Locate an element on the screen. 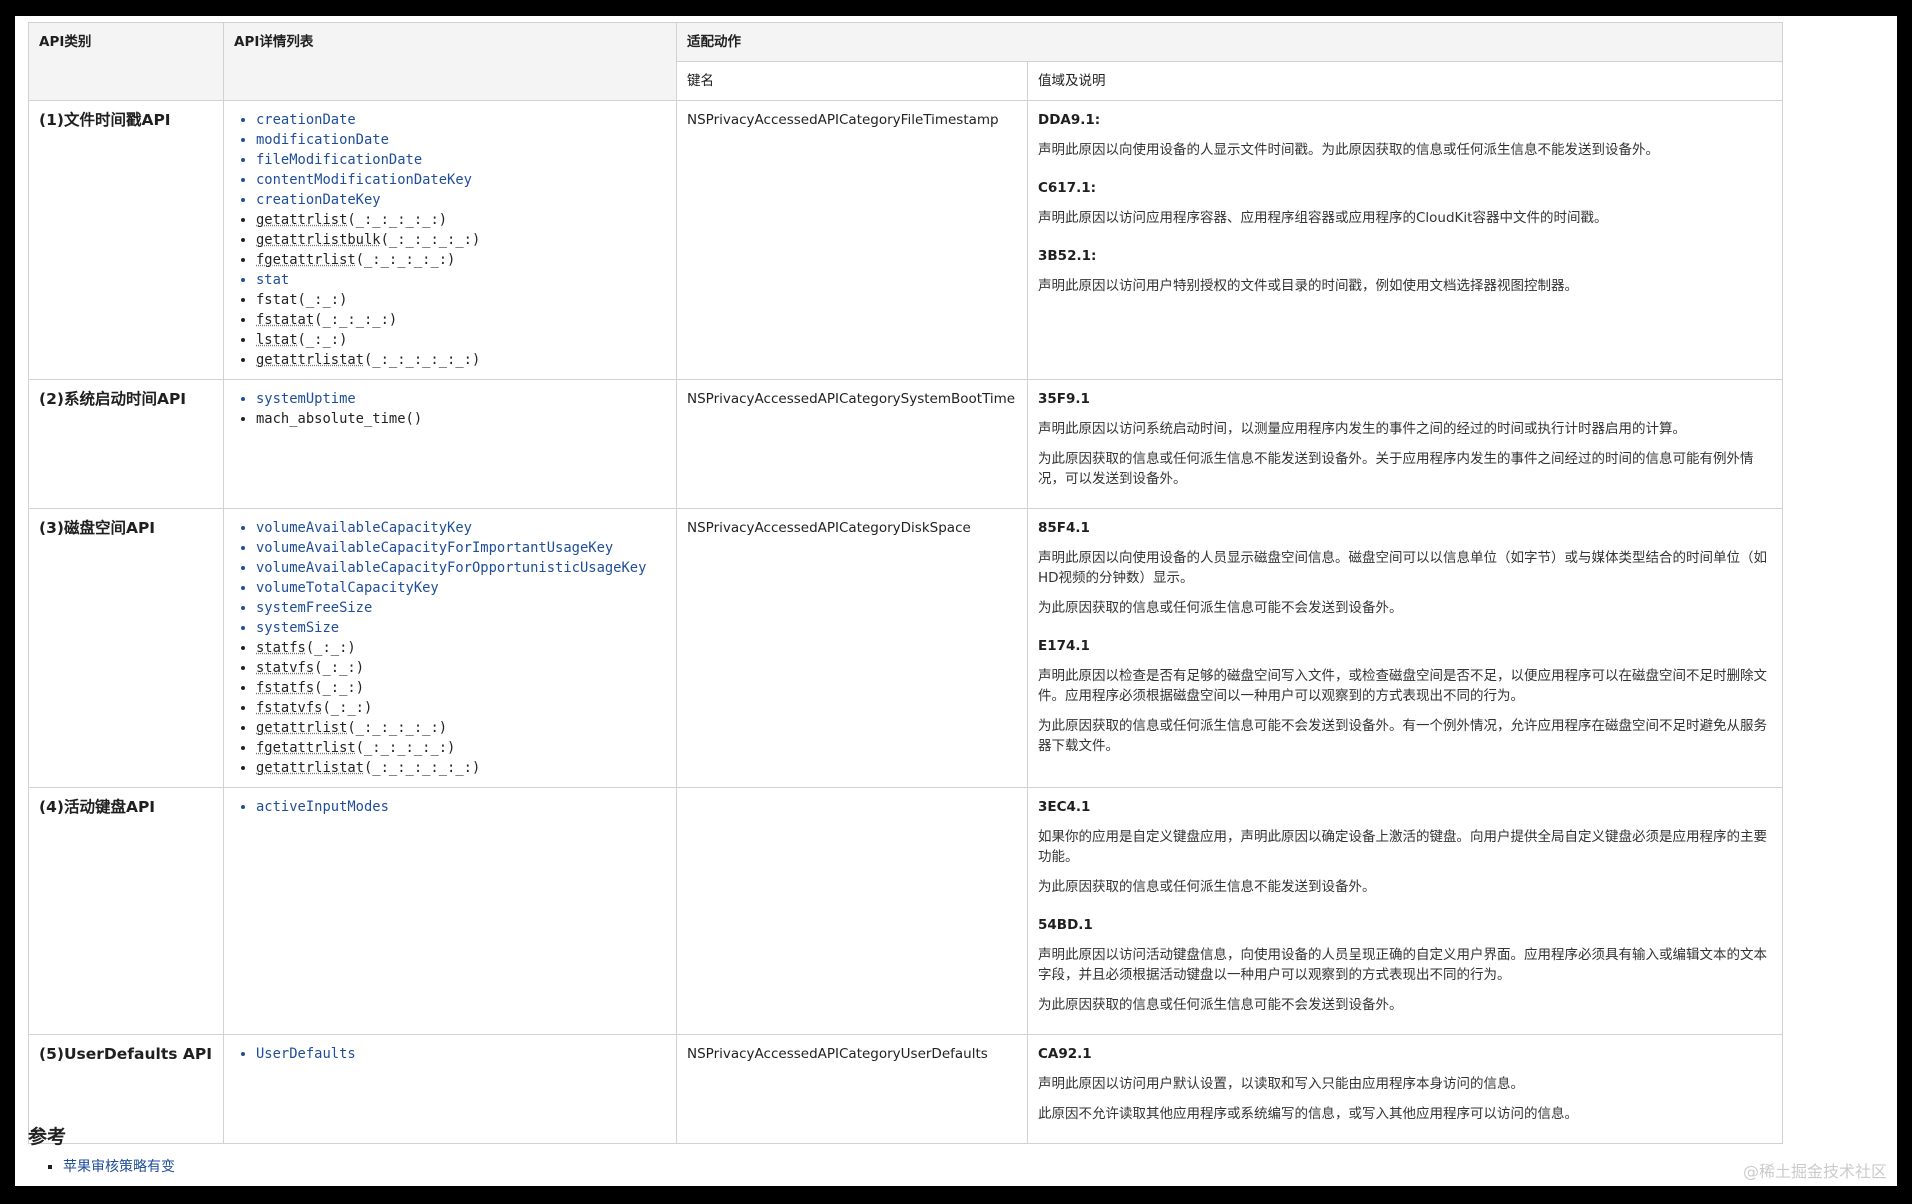 Image resolution: width=1912 pixels, height=1204 pixels. api-item: volumeAvailableCapacityKey is located at coordinates (461, 528).